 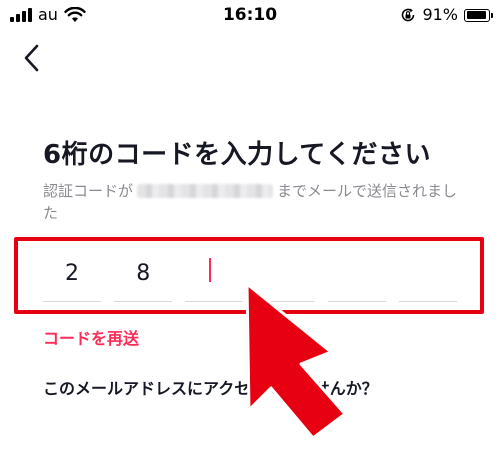 What do you see at coordinates (210, 389) in the screenshot?
I see `cannot-access-email-link: このメールアドレスにアクセスできませんか？` at bounding box center [210, 389].